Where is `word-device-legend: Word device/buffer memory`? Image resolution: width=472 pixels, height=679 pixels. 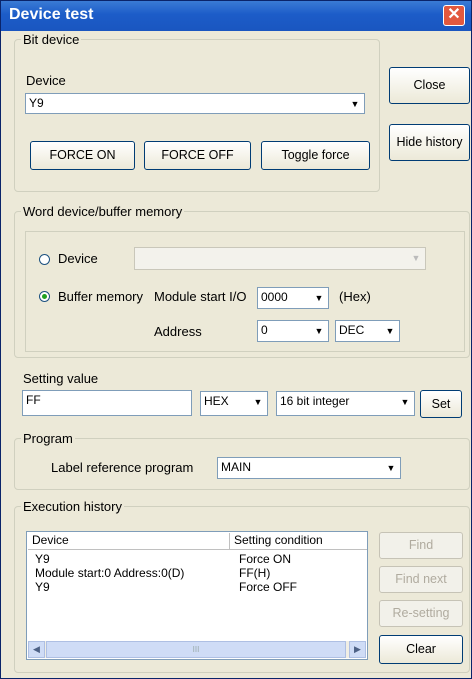 word-device-legend: Word device/buffer memory is located at coordinates (103, 211).